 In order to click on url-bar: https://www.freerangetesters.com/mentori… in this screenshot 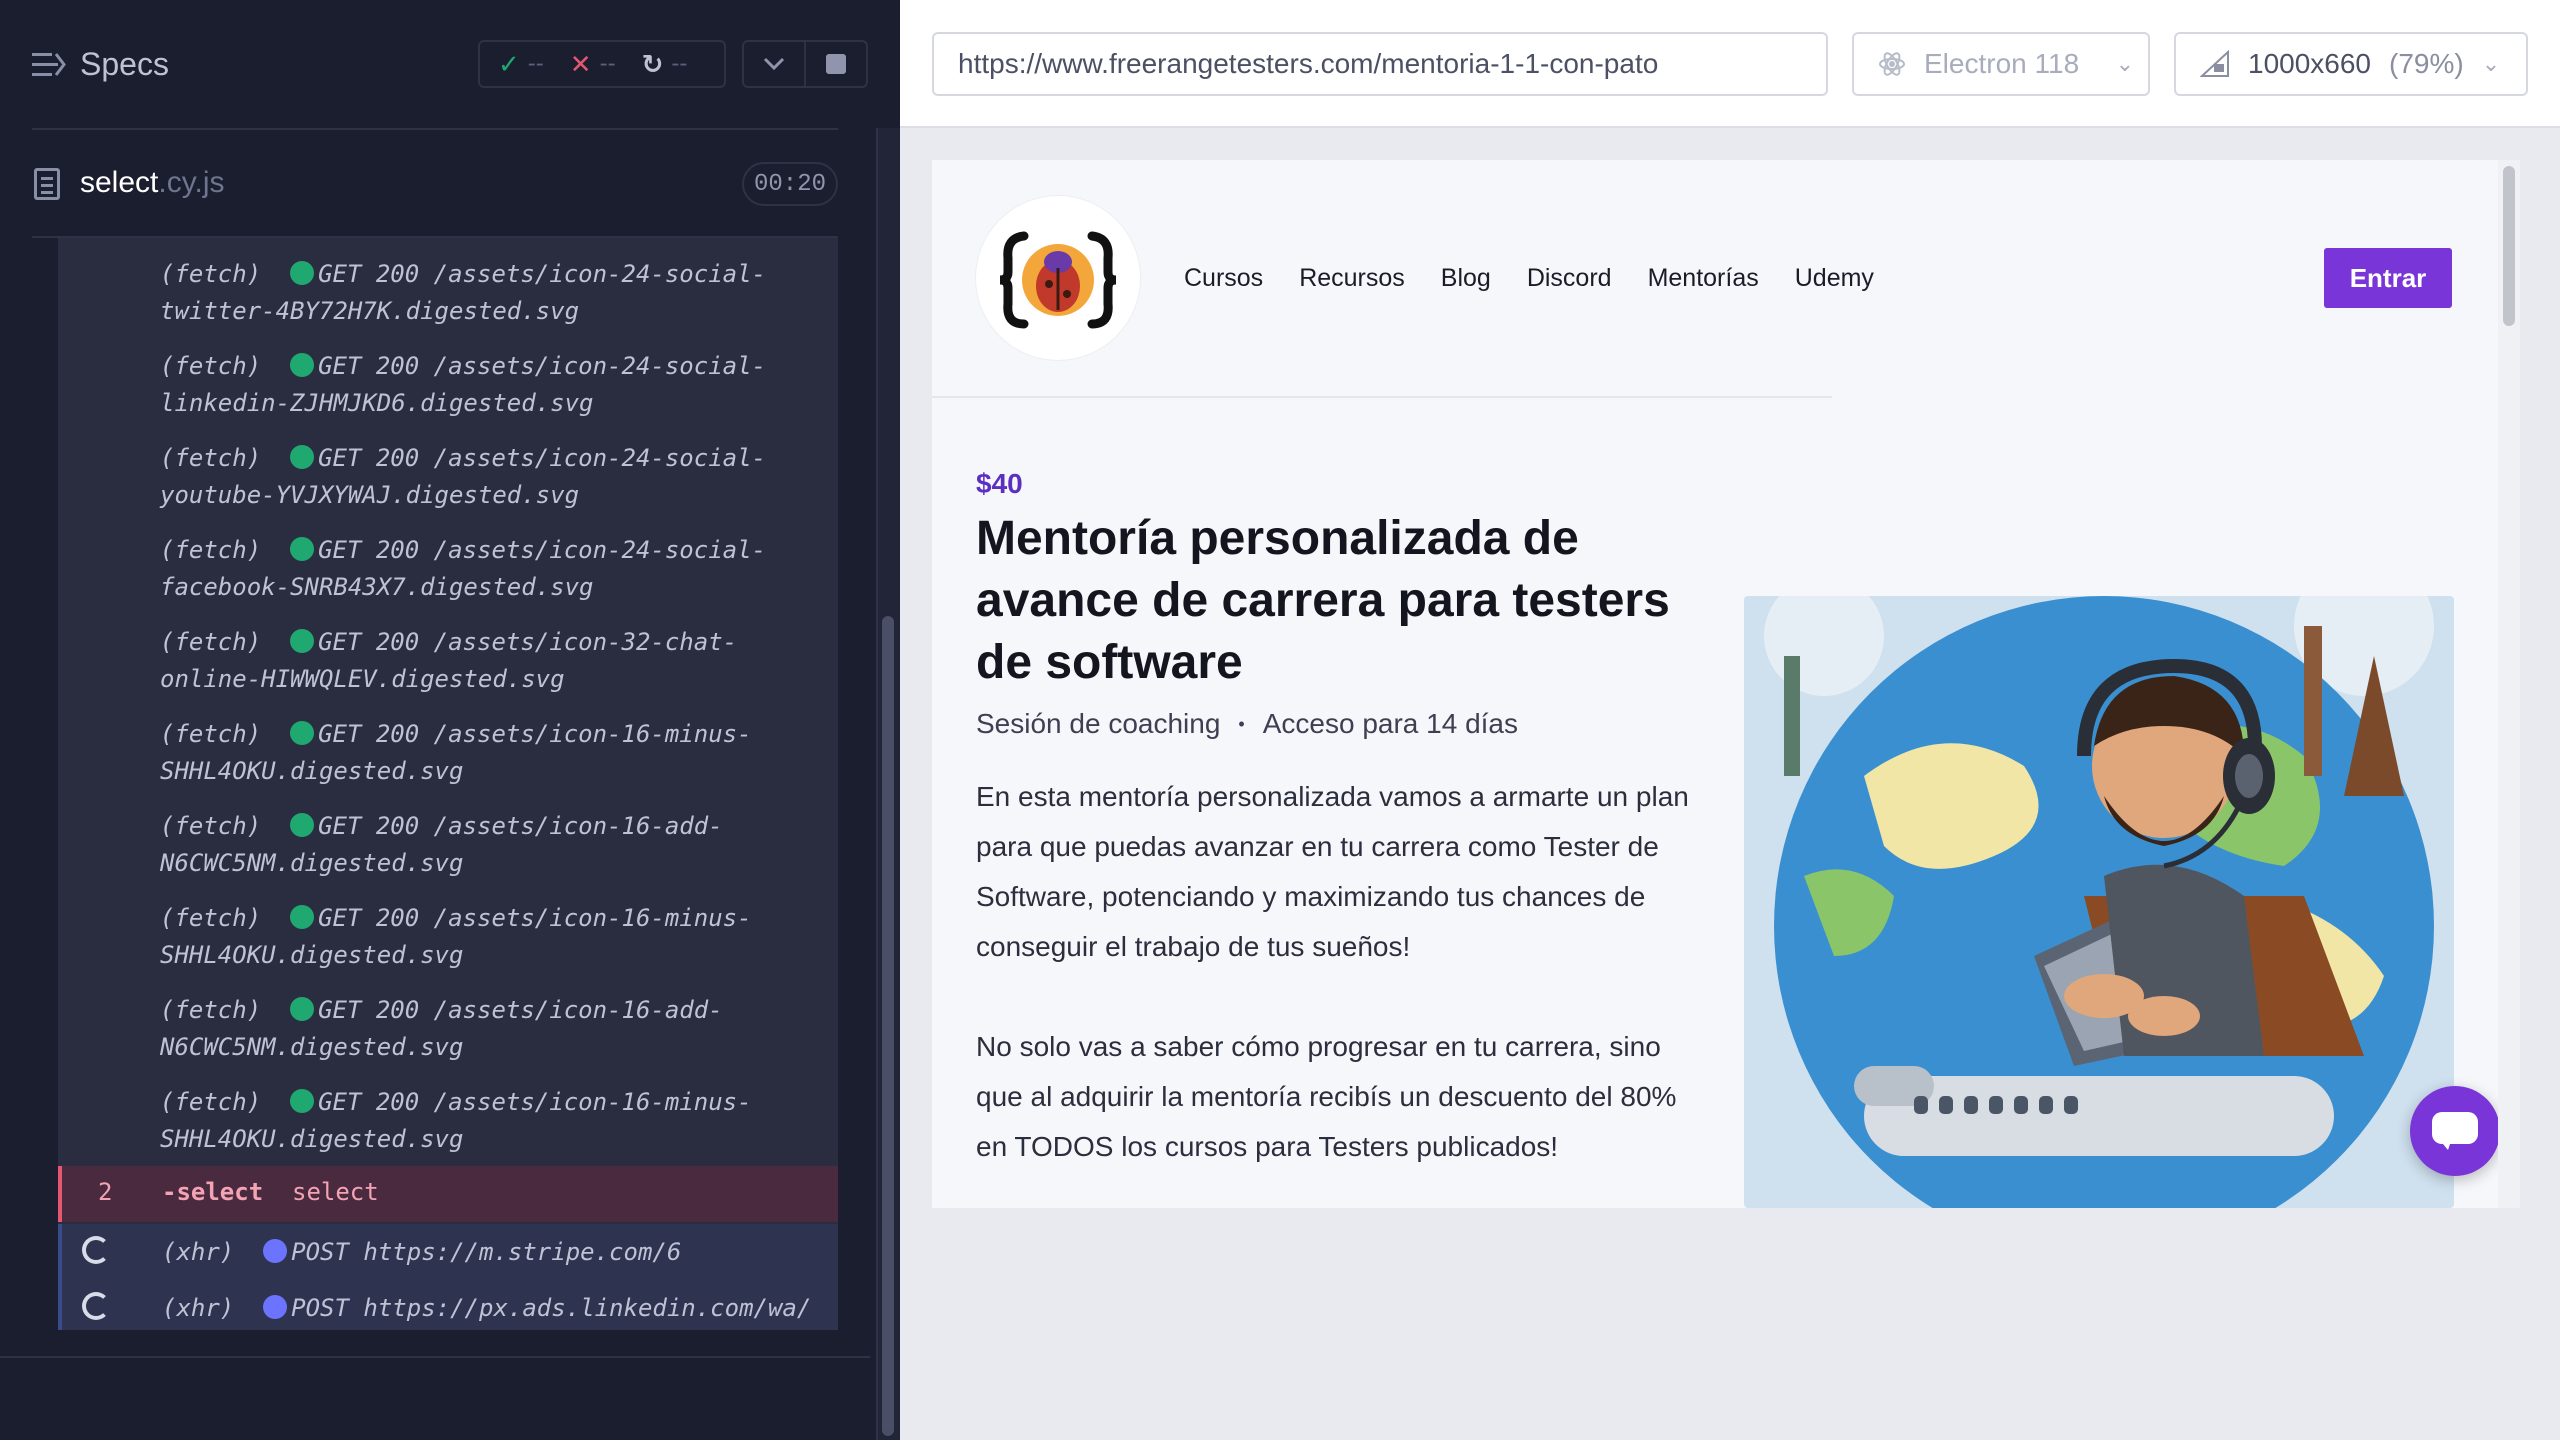, I will do `click(1380, 64)`.